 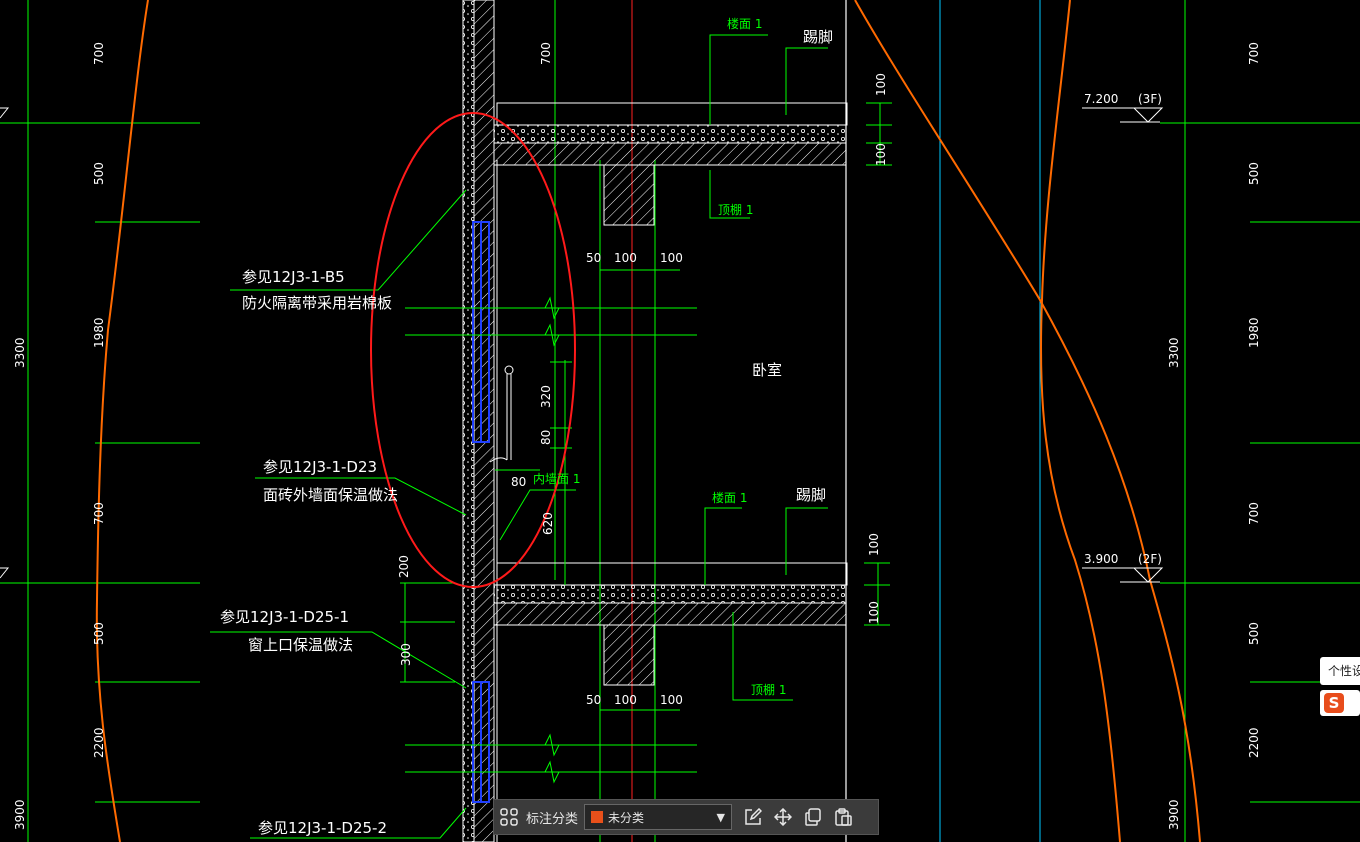 I want to click on exterior-wall-hatch, so click(x=484, y=421).